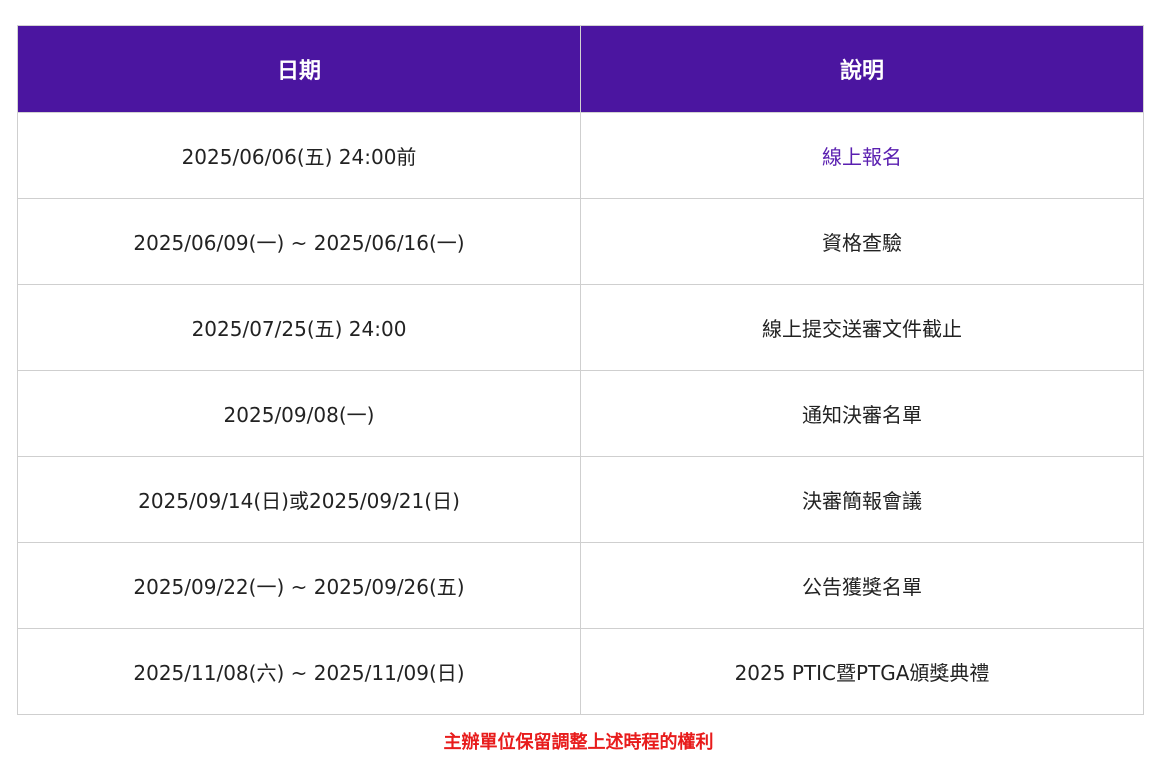  Describe the element at coordinates (299, 413) in the screenshot. I see `row-date: 2025/09/08(一)` at that location.